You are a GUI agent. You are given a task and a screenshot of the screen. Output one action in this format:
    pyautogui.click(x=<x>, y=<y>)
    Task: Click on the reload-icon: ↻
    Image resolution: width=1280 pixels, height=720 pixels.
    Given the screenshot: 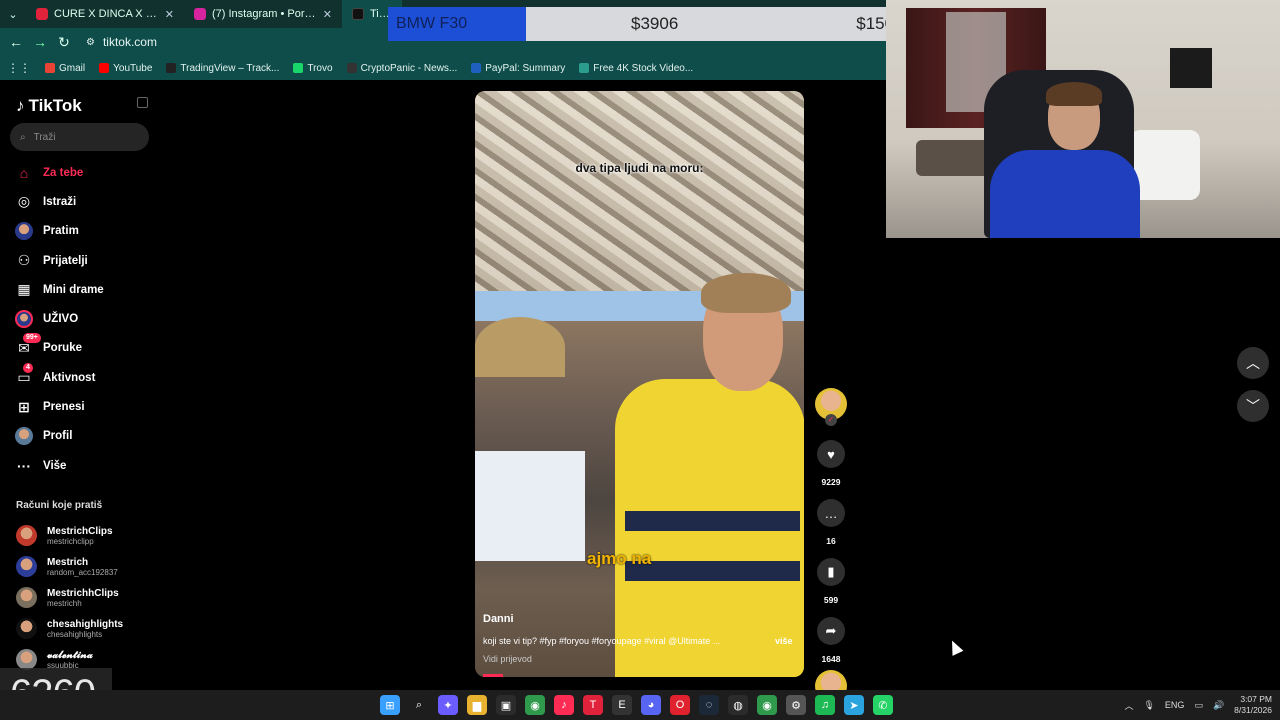 What is the action you would take?
    pyautogui.click(x=64, y=42)
    